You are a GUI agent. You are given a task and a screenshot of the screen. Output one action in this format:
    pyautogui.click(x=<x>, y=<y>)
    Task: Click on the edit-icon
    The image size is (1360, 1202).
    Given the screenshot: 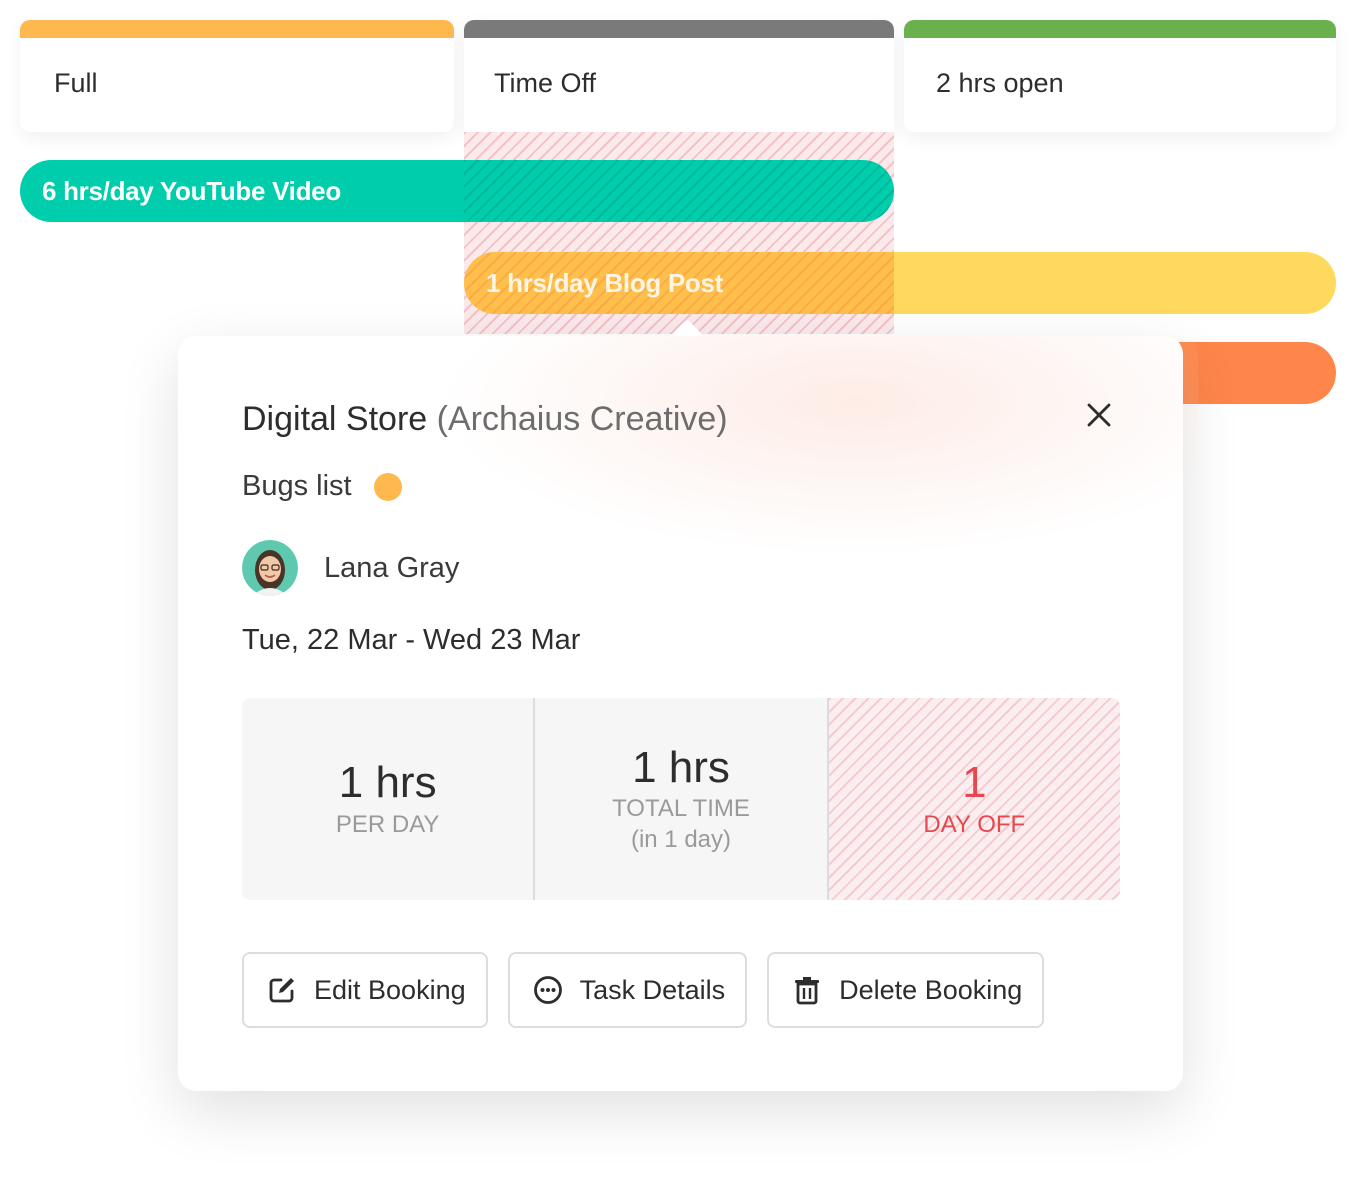 What is the action you would take?
    pyautogui.click(x=281, y=990)
    